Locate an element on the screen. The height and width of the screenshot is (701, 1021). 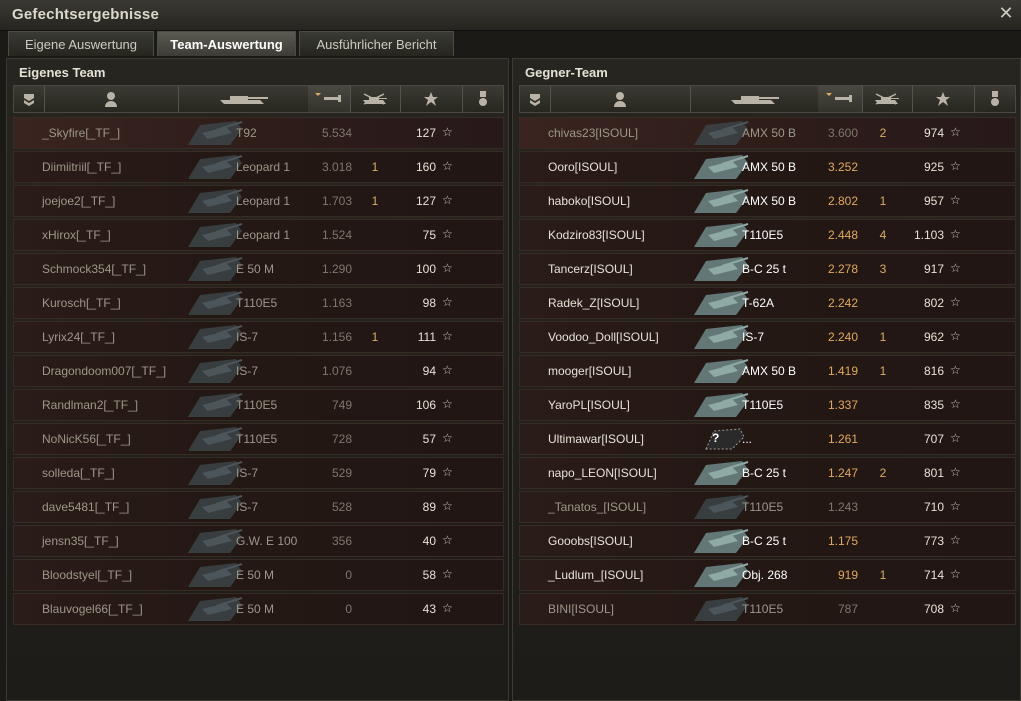
xp-value: 917 is located at coordinates (933, 269).